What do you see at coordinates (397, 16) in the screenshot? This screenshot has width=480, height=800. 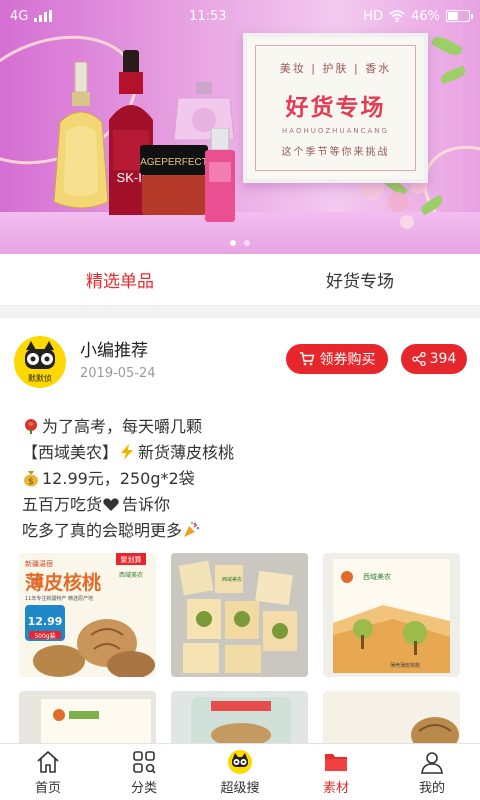 I see `wifi-icon` at bounding box center [397, 16].